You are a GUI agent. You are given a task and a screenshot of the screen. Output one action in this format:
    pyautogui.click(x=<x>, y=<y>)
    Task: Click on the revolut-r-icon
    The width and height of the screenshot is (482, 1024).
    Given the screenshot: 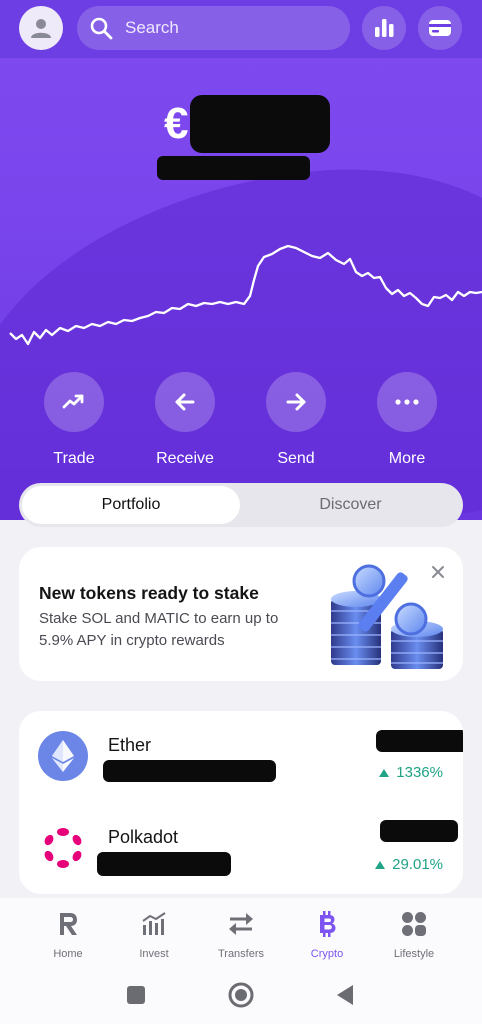 What is the action you would take?
    pyautogui.click(x=68, y=924)
    